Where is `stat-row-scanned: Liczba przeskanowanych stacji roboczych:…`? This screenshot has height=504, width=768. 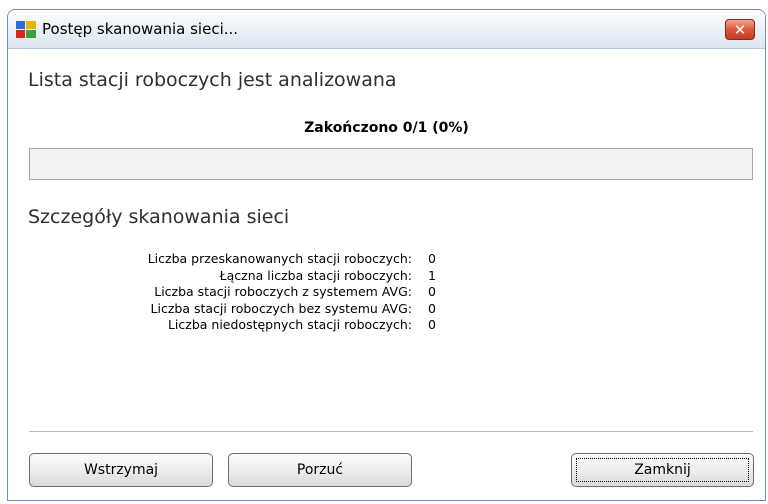
stat-row-scanned: Liczba przeskanowanych stacji roboczych:… is located at coordinates (258, 259).